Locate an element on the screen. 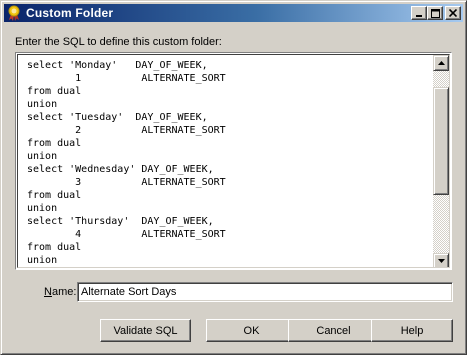 The width and height of the screenshot is (467, 355). name-input is located at coordinates (265, 292).